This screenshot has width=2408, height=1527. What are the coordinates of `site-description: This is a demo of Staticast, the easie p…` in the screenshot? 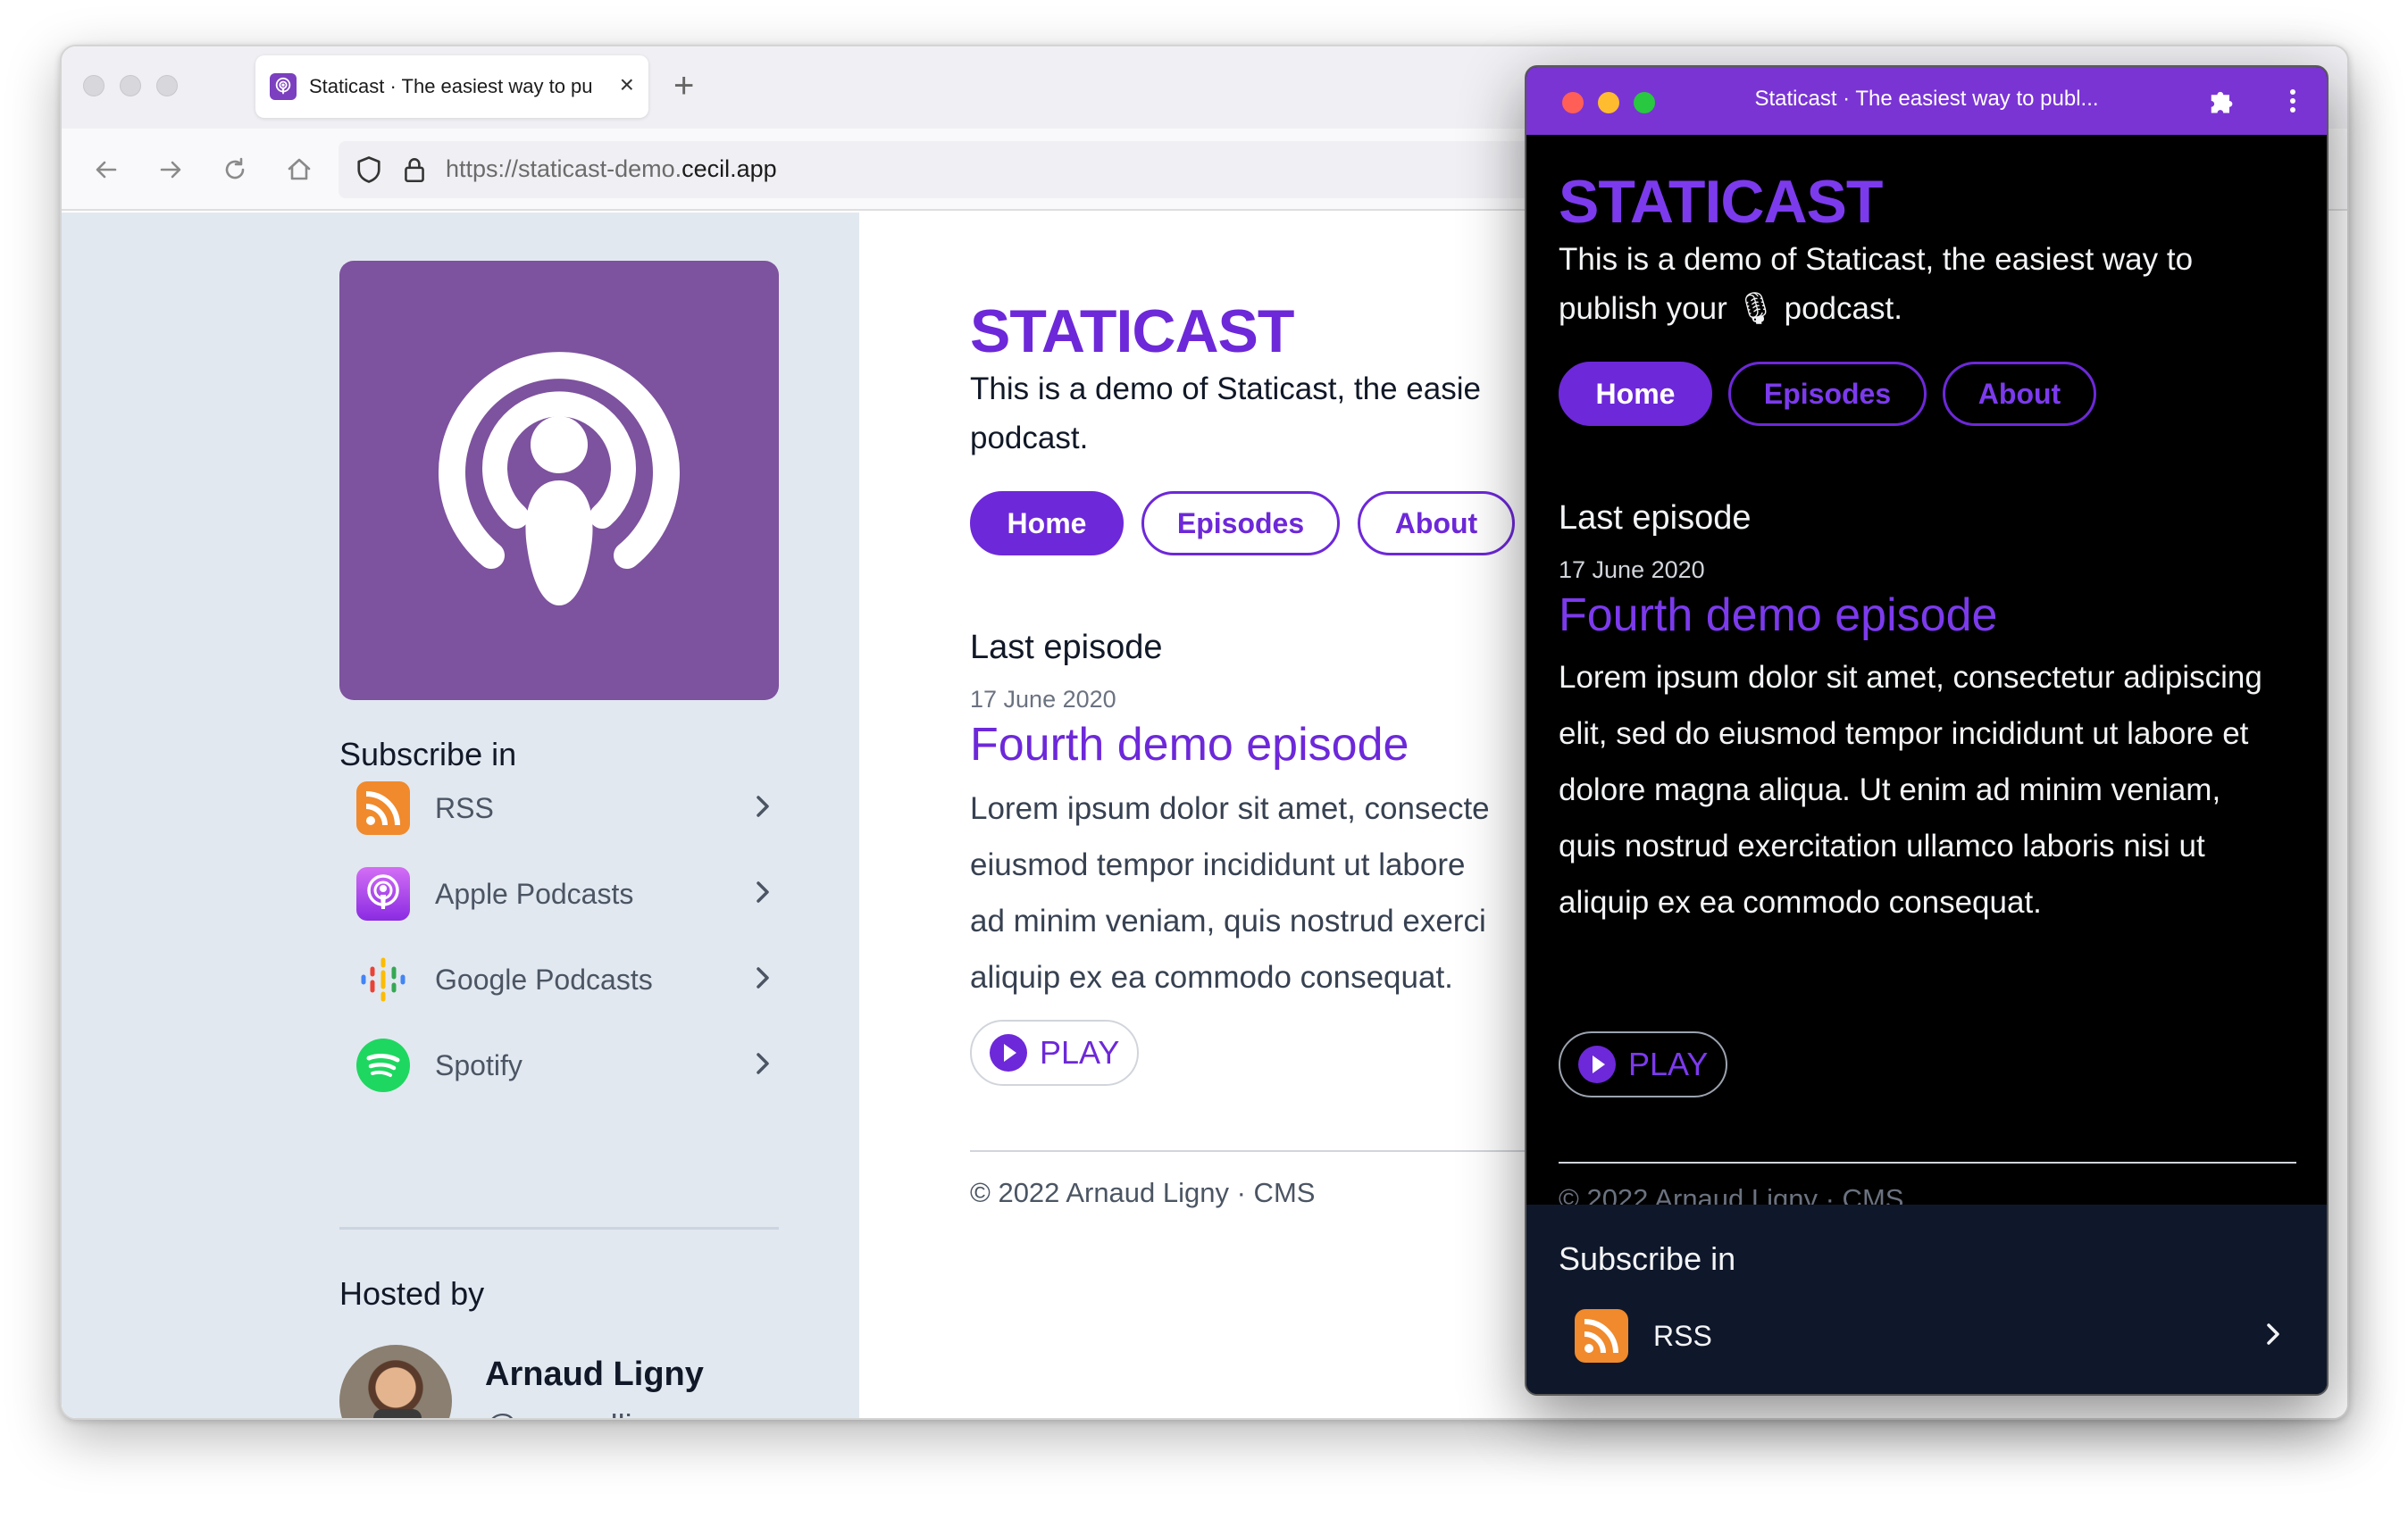 It's located at (1225, 413).